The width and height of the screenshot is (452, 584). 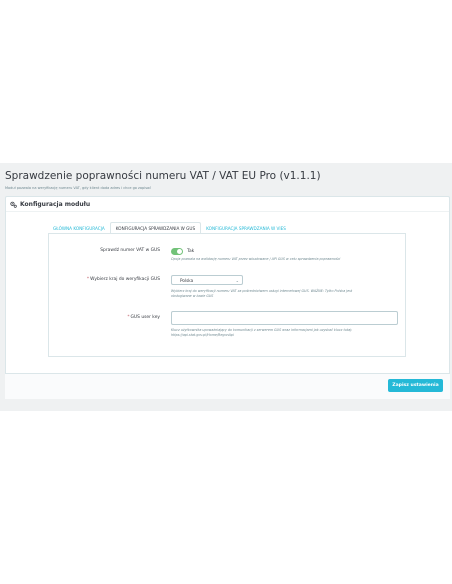 I want to click on gus-key-help-line-2: https://api.stat.gov.pl/Home/RegonApi, so click(x=202, y=335).